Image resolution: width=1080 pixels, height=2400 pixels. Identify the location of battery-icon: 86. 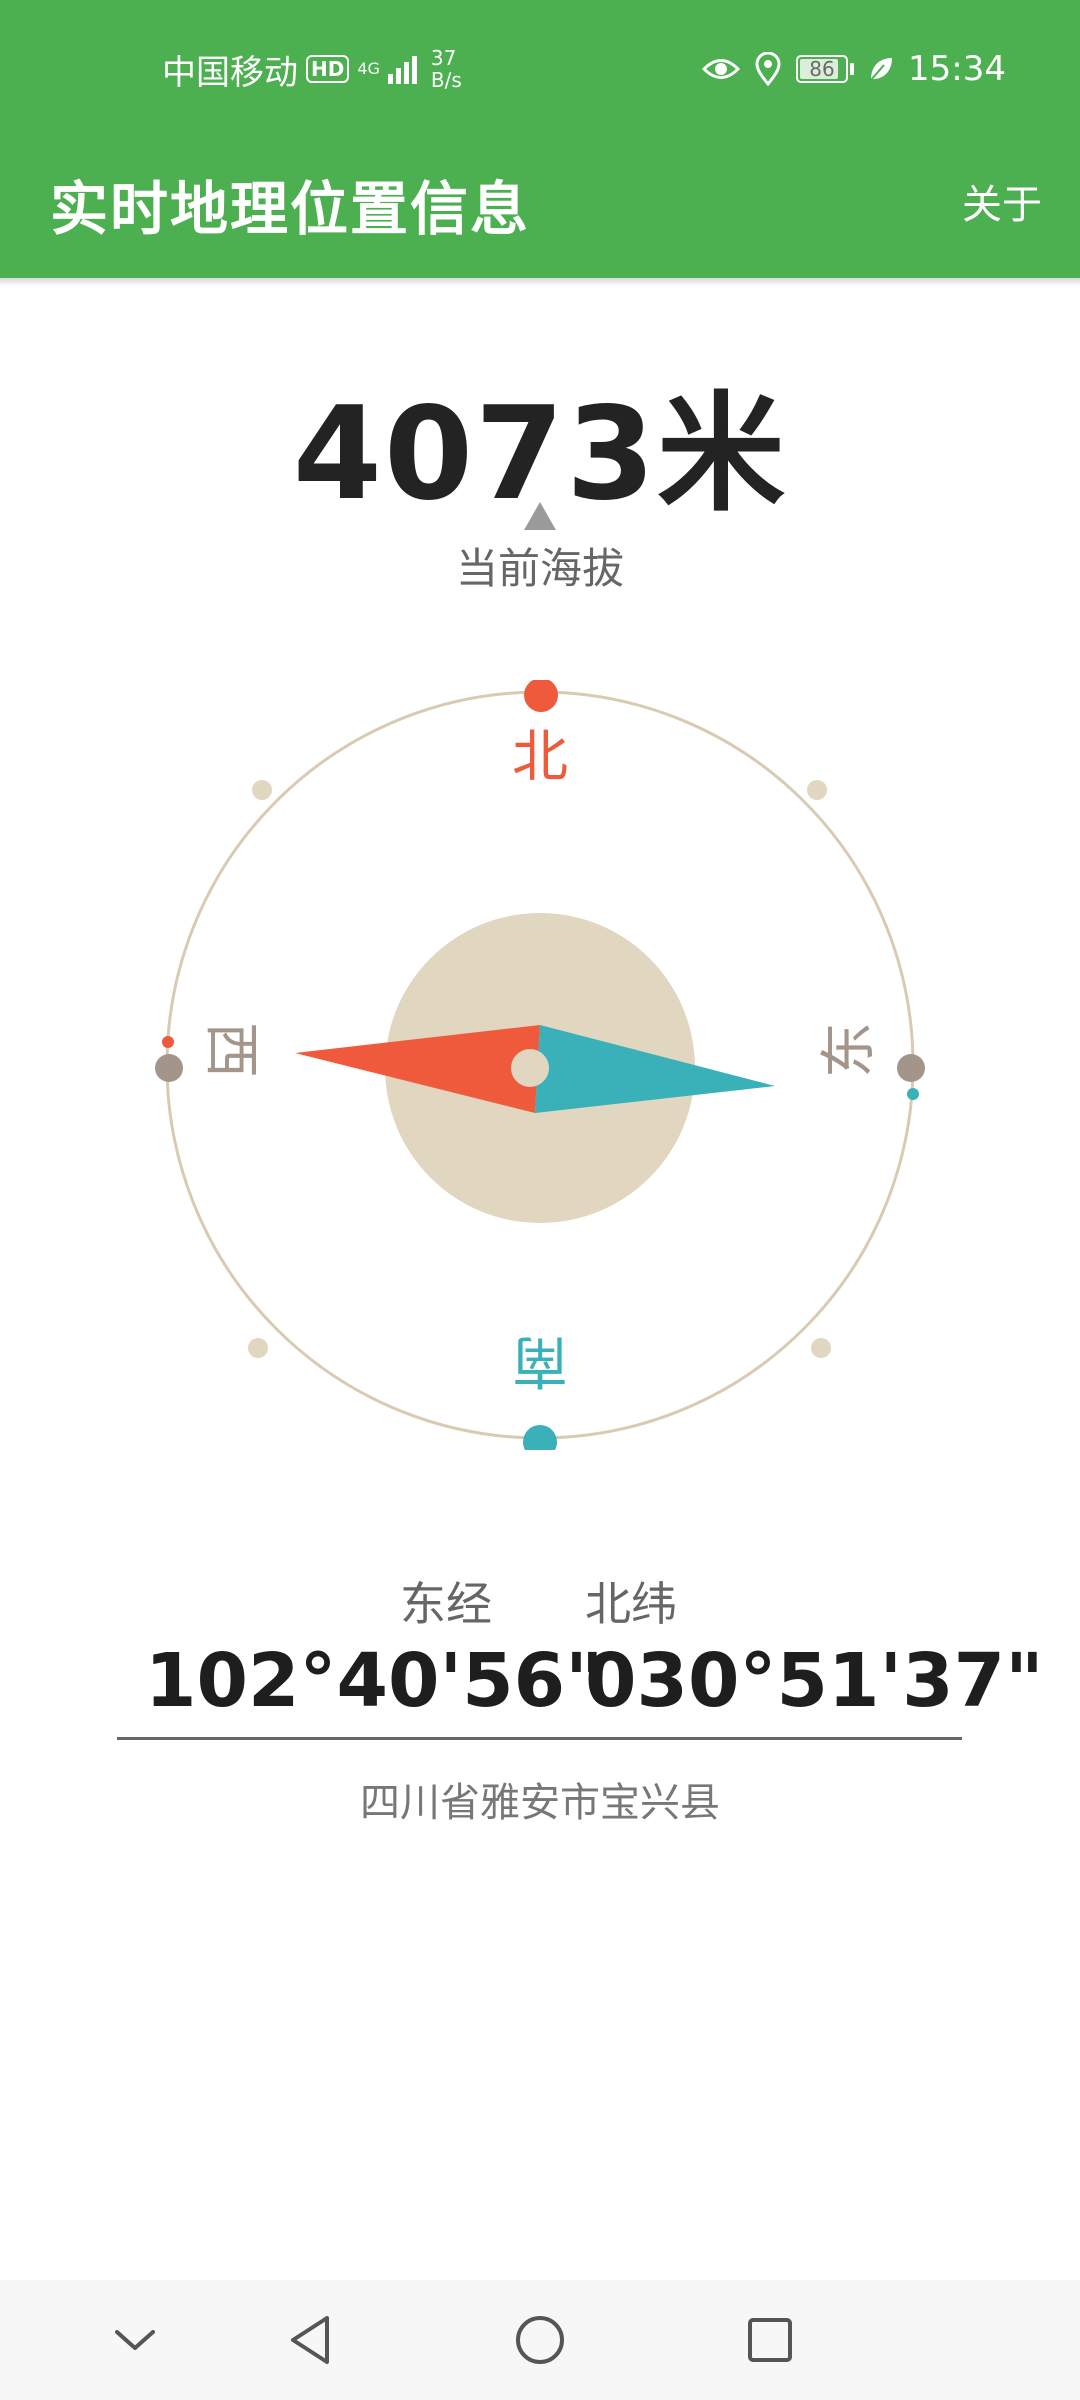
(825, 69).